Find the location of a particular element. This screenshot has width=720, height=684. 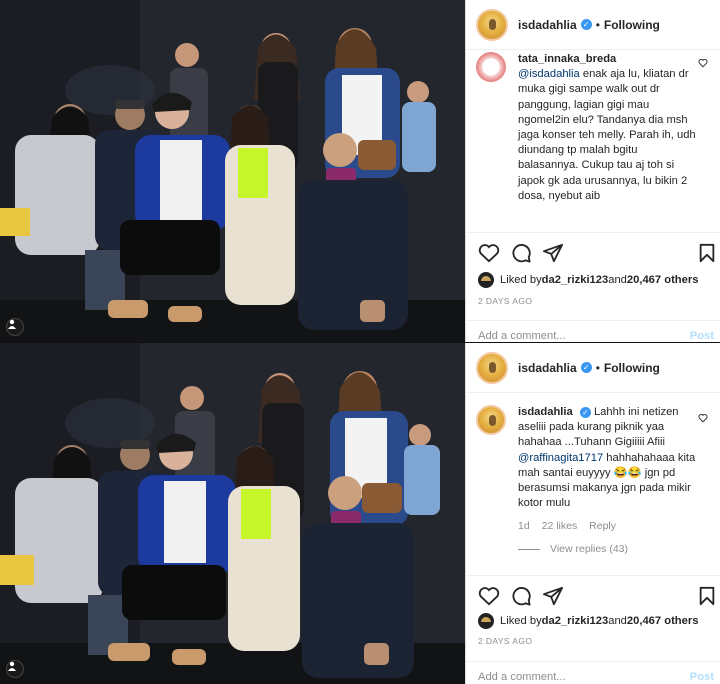

comment-mention: @isdadahlia is located at coordinates (549, 74).